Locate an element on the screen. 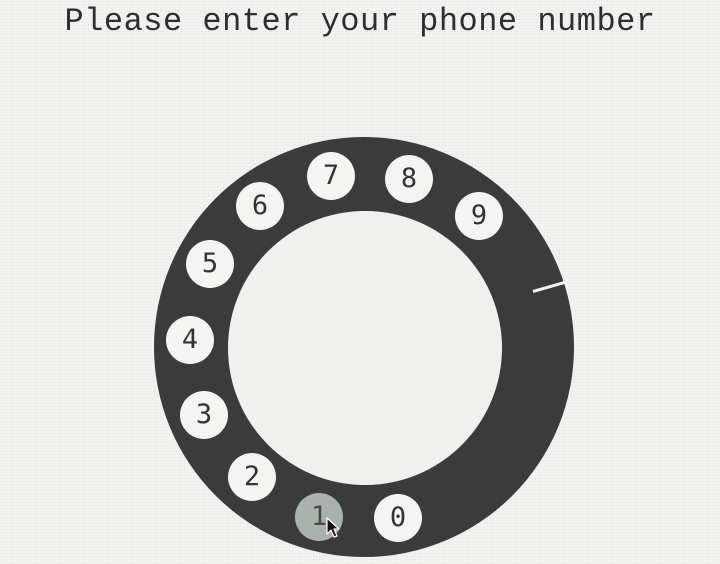 Image resolution: width=720 pixels, height=564 pixels. digit-hole-7: 7 is located at coordinates (331, 176).